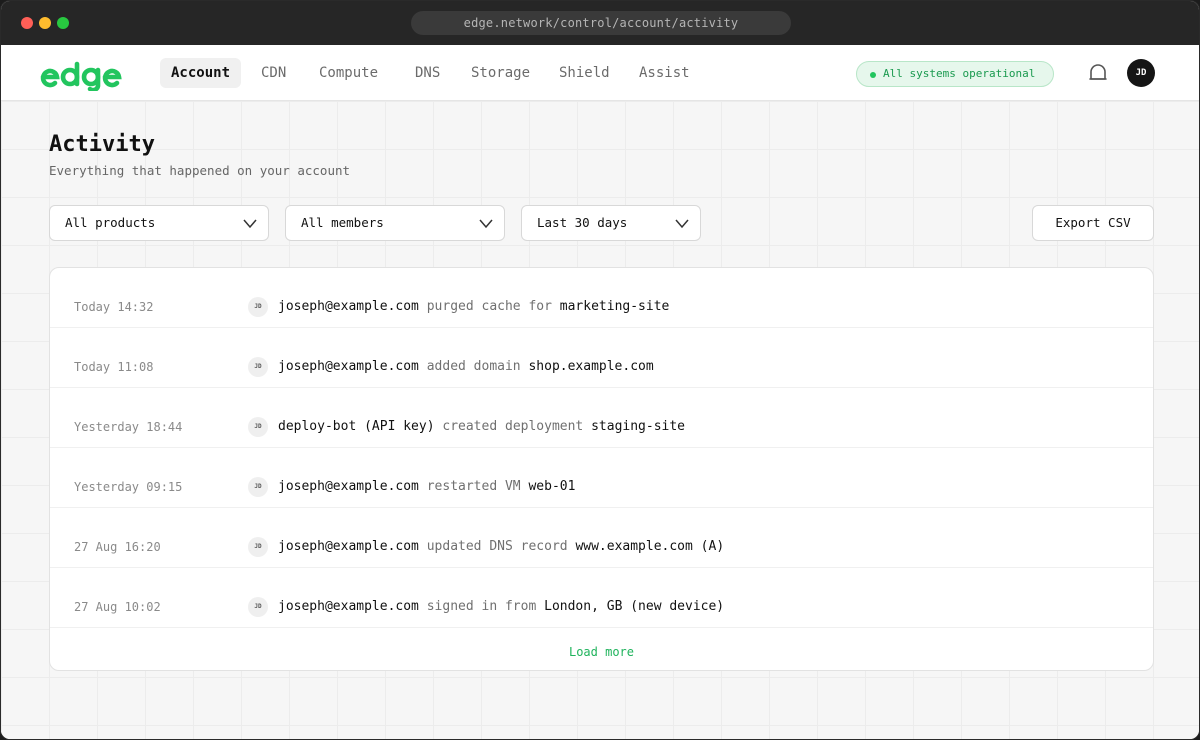  Describe the element at coordinates (27, 23) in the screenshot. I see `close-window-button` at that location.